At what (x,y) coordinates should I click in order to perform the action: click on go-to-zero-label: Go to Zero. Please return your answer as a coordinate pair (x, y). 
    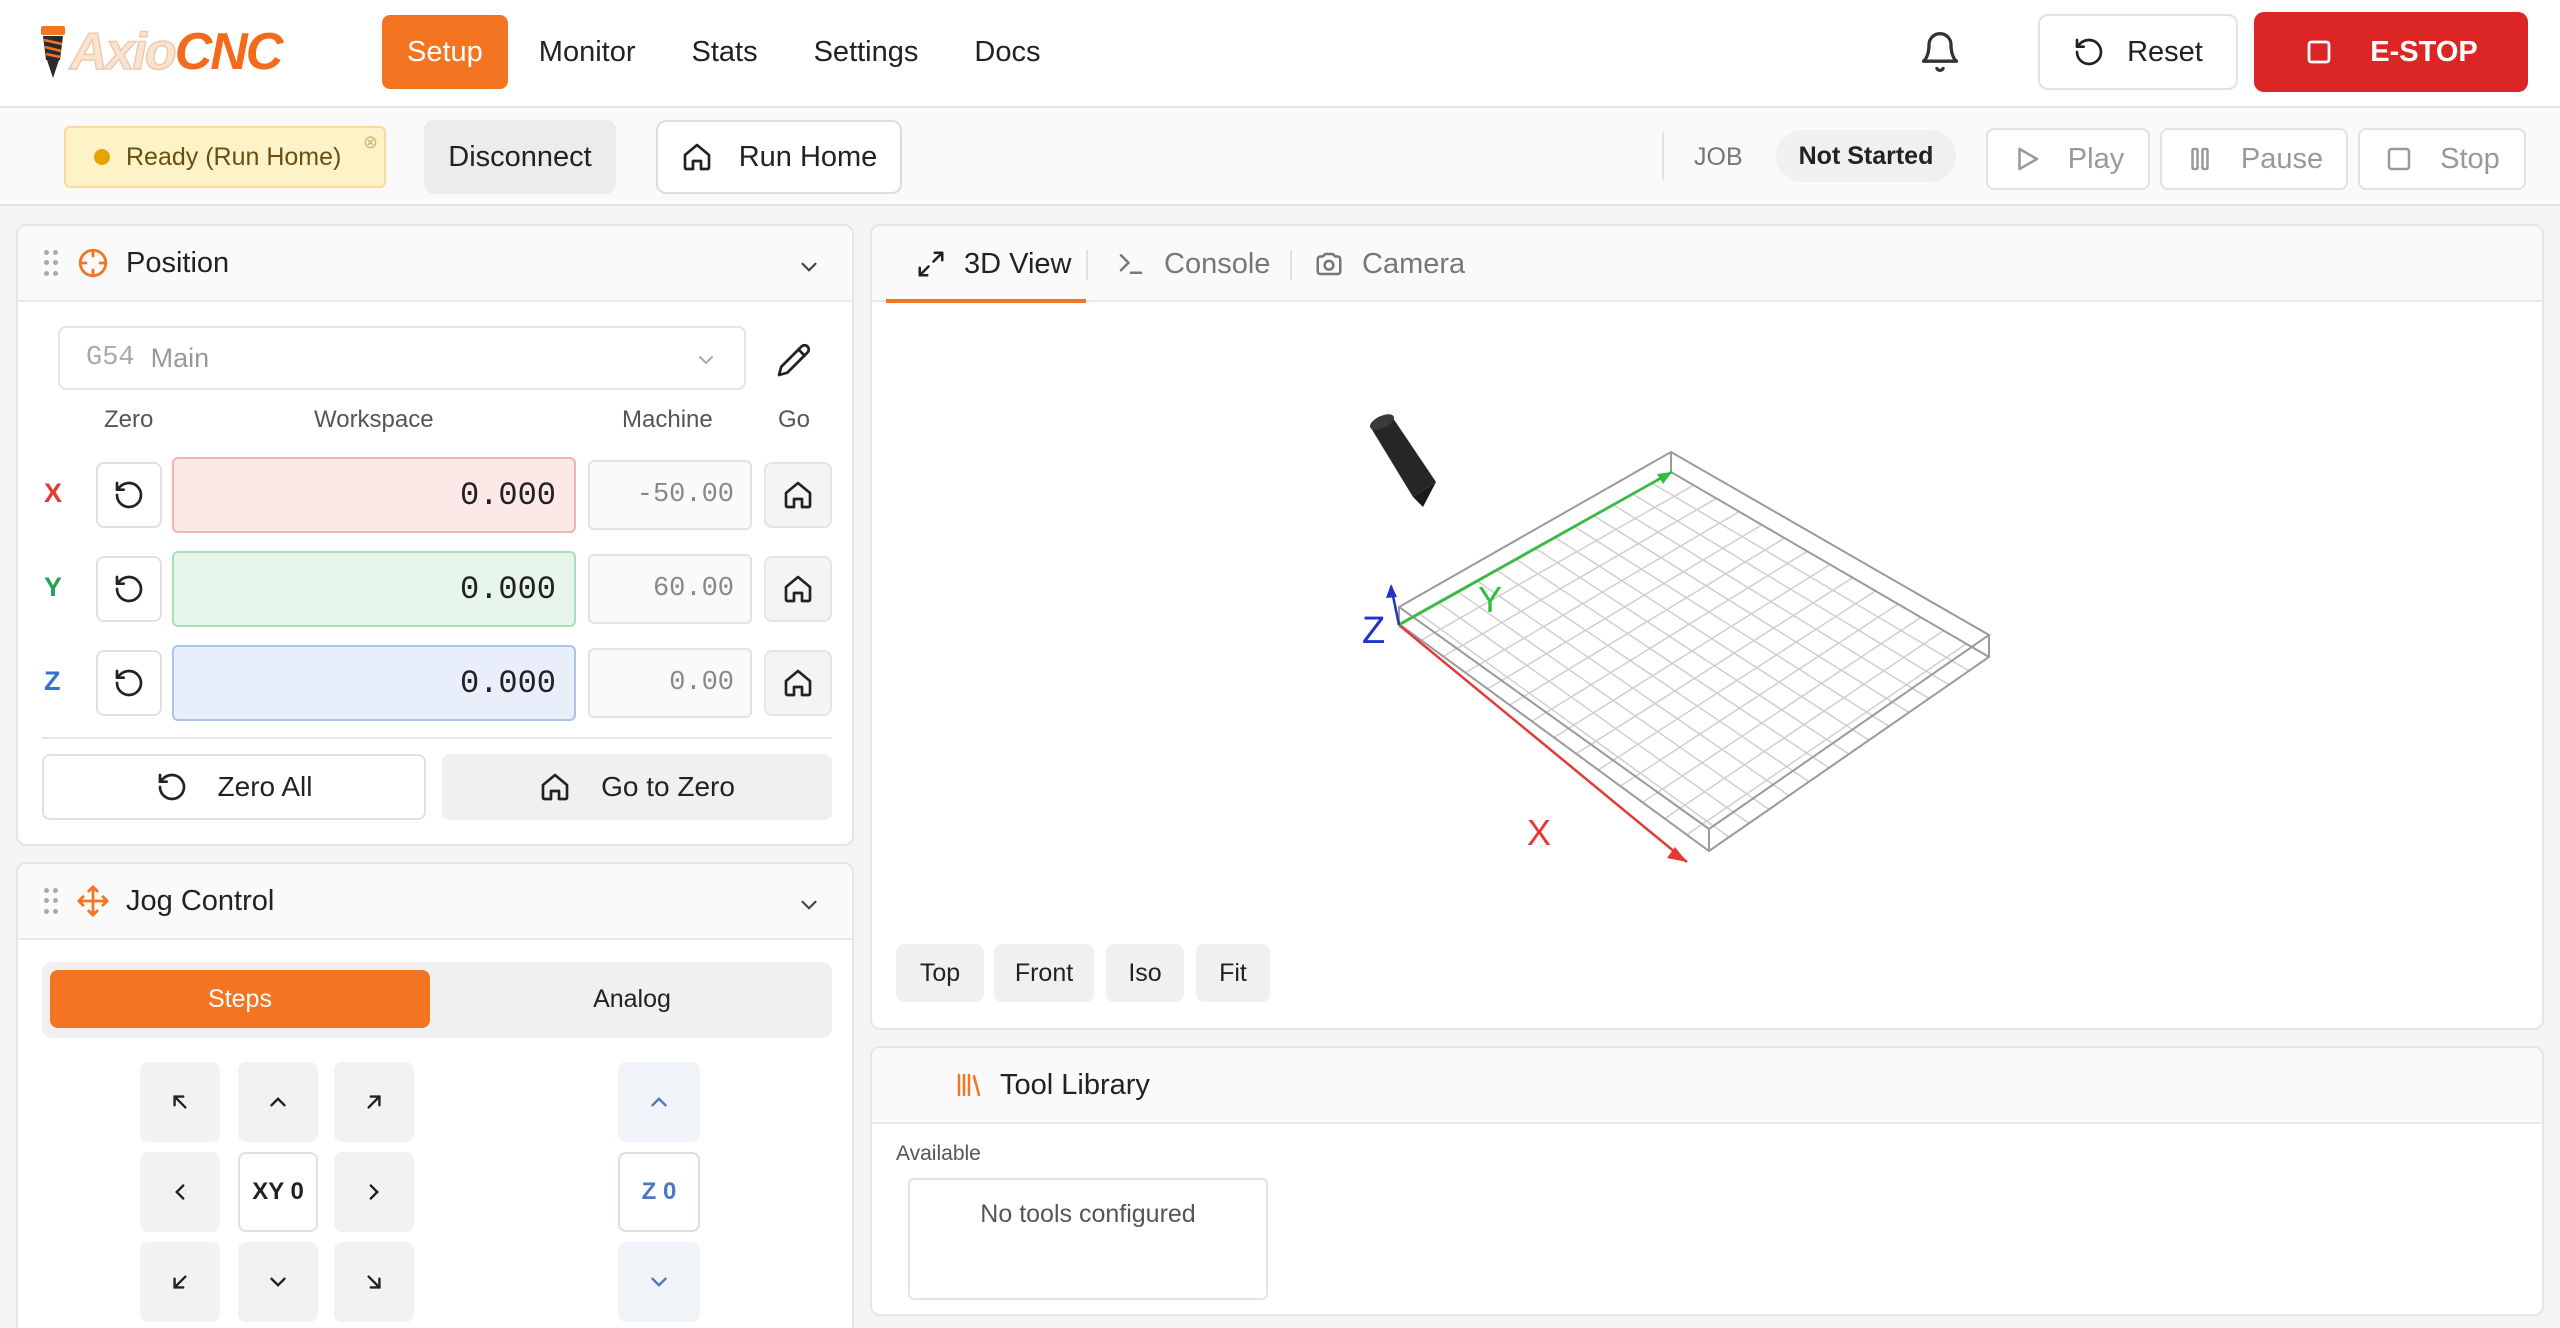
    Looking at the image, I should click on (668, 786).